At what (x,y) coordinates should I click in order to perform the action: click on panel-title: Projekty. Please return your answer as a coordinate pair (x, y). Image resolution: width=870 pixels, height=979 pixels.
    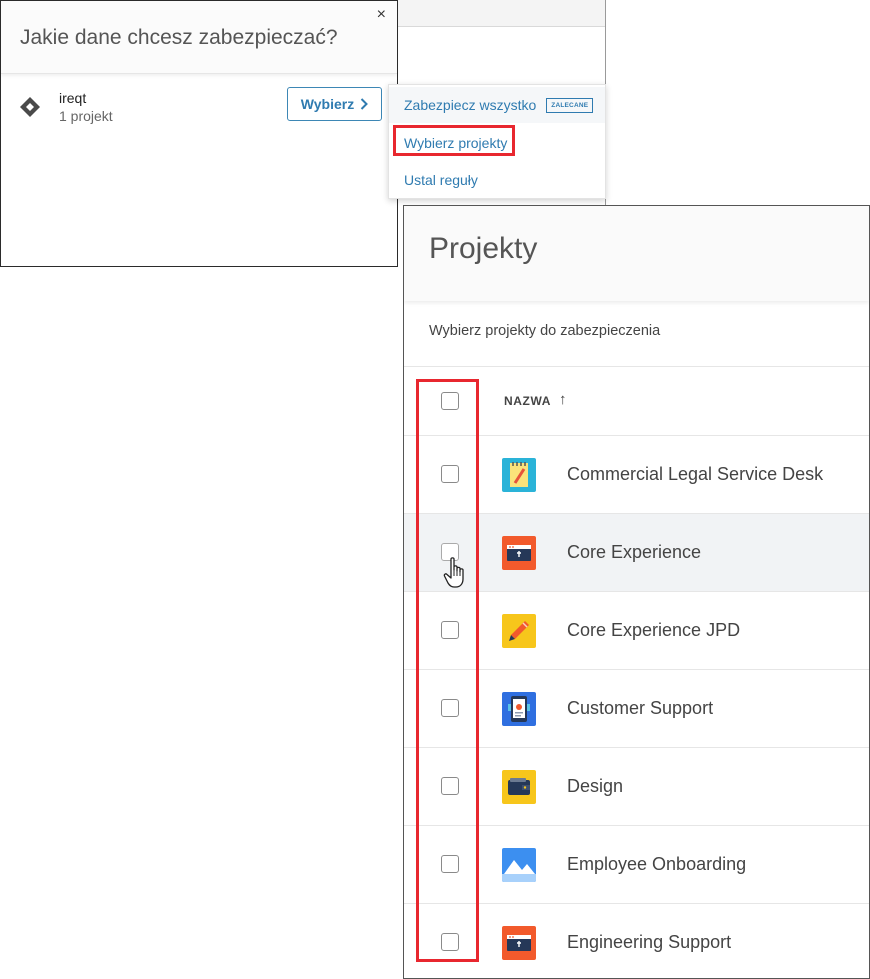
    Looking at the image, I should click on (483, 248).